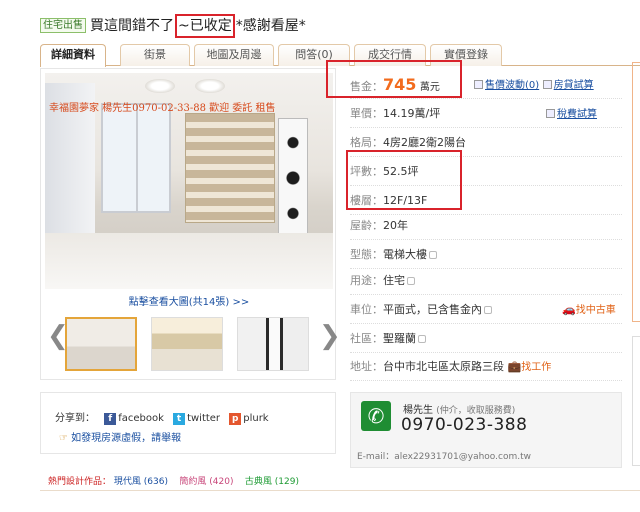  Describe the element at coordinates (366, 225) in the screenshot. I see `age-label: 屋齡：` at that location.